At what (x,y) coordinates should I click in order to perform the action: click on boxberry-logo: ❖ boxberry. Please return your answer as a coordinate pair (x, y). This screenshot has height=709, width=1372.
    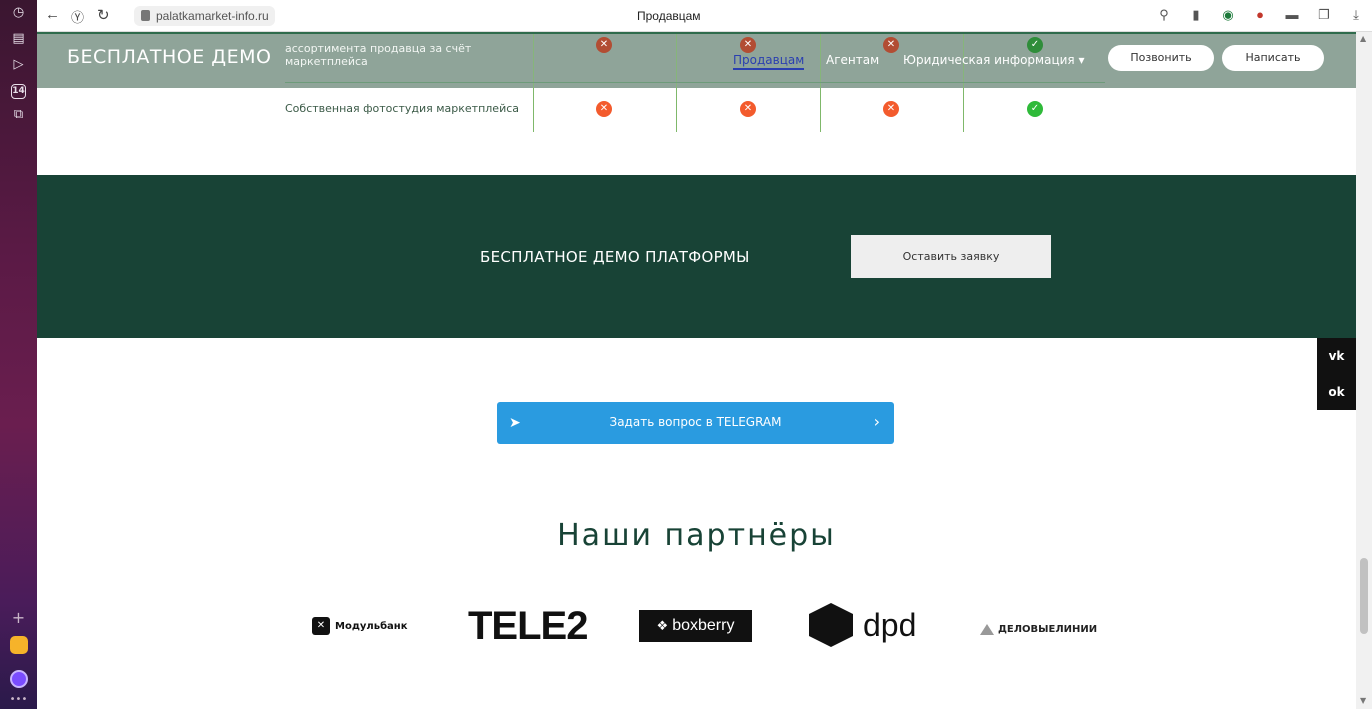
    Looking at the image, I should click on (695, 626).